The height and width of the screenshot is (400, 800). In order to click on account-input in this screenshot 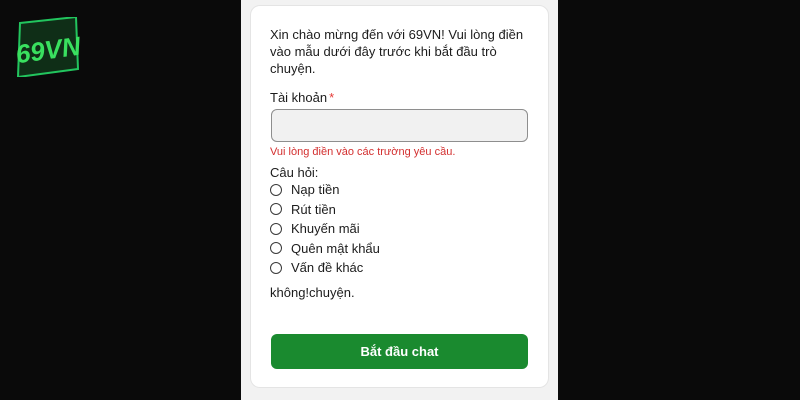, I will do `click(399, 125)`.